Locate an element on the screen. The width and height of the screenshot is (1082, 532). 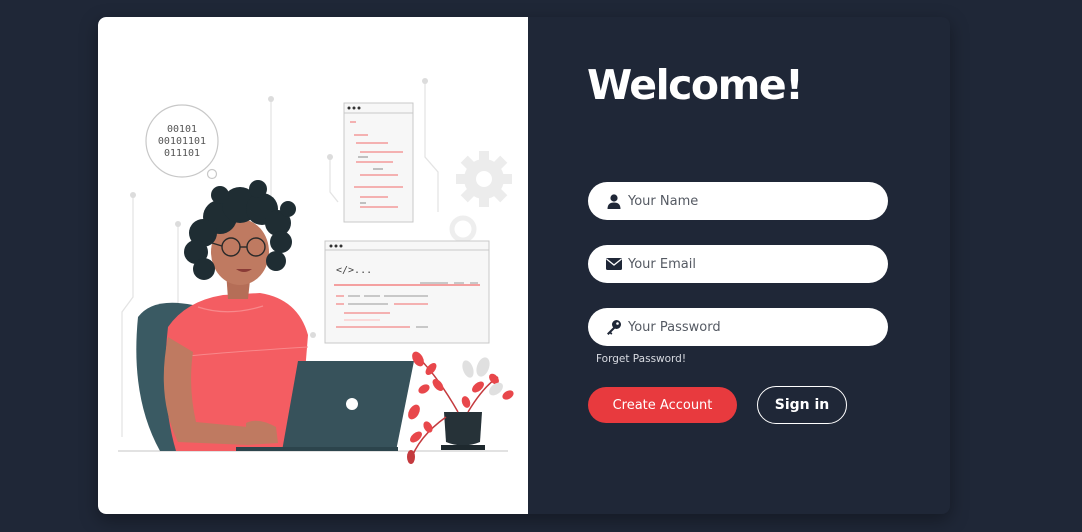
password-input is located at coordinates (748, 327).